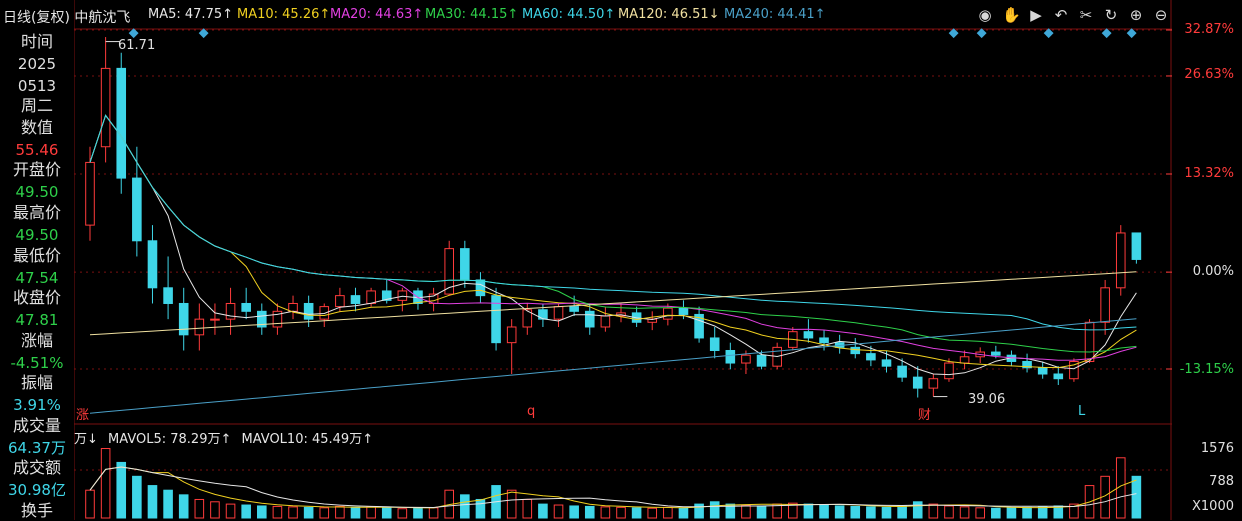  What do you see at coordinates (531, 411) in the screenshot?
I see `marker-q: q` at bounding box center [531, 411].